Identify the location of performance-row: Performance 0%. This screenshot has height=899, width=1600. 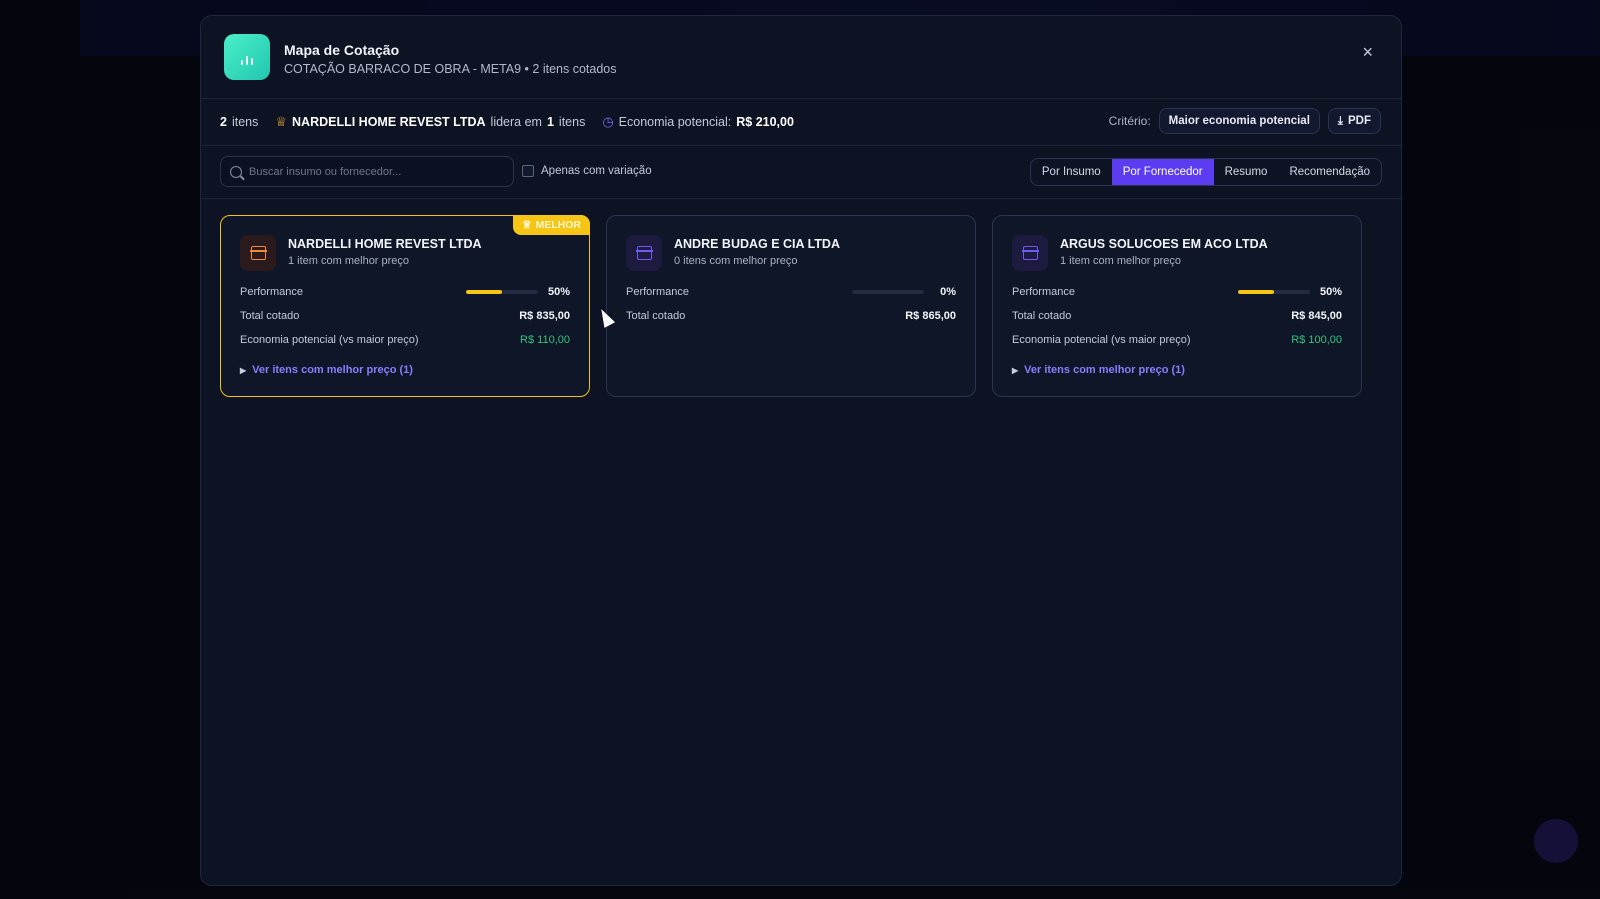
(791, 292).